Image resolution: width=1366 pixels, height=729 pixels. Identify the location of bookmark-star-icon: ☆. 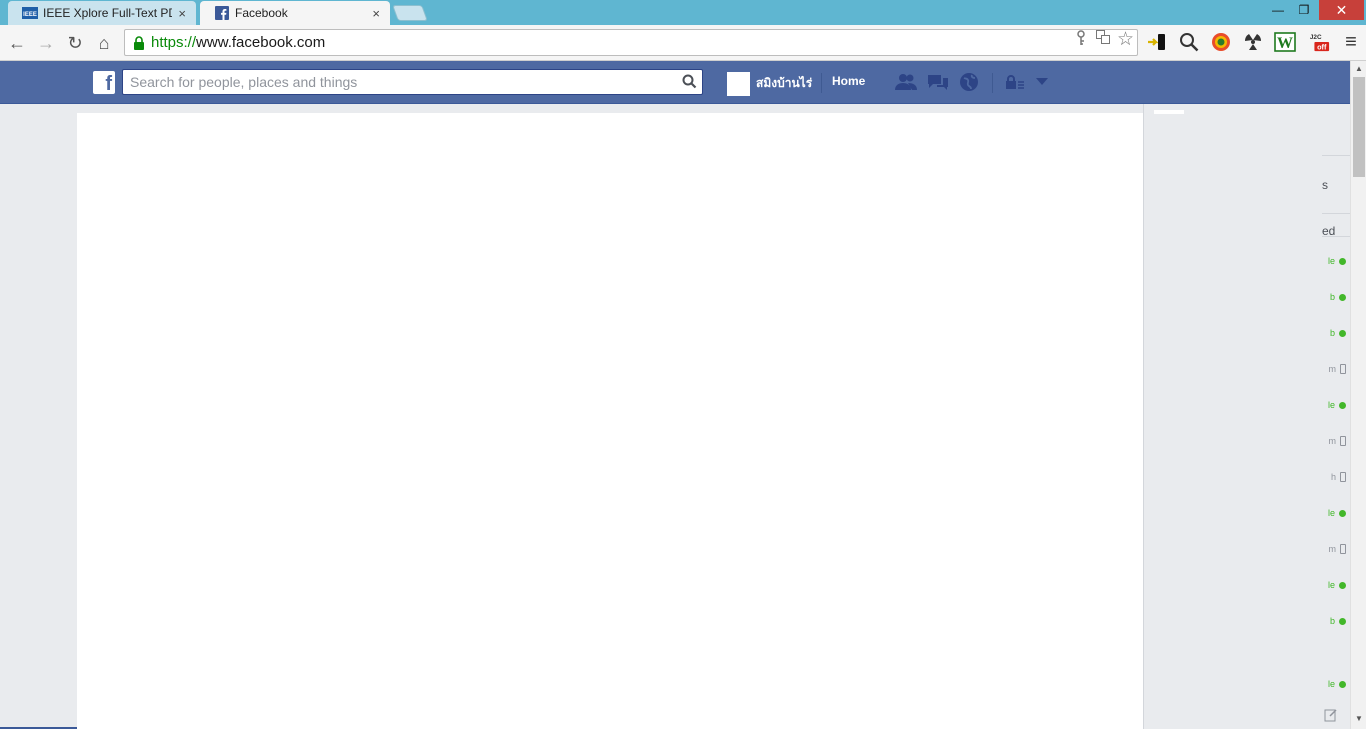
(1125, 39).